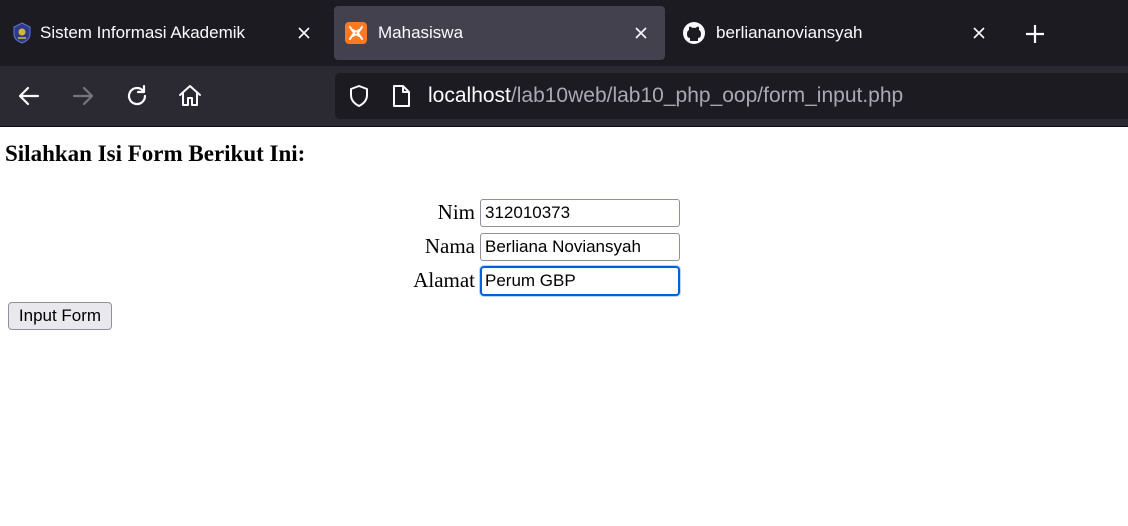 The width and height of the screenshot is (1128, 526). I want to click on new-tab-plus-icon, so click(1035, 34).